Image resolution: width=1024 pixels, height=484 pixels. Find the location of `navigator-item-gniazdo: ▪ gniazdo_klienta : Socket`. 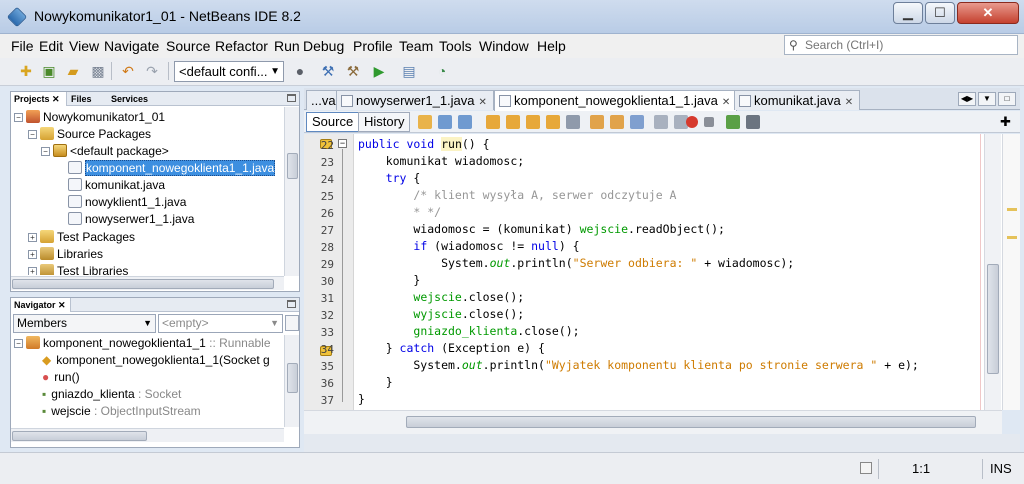

navigator-item-gniazdo: ▪ gniazdo_klienta : Socket is located at coordinates (111, 394).